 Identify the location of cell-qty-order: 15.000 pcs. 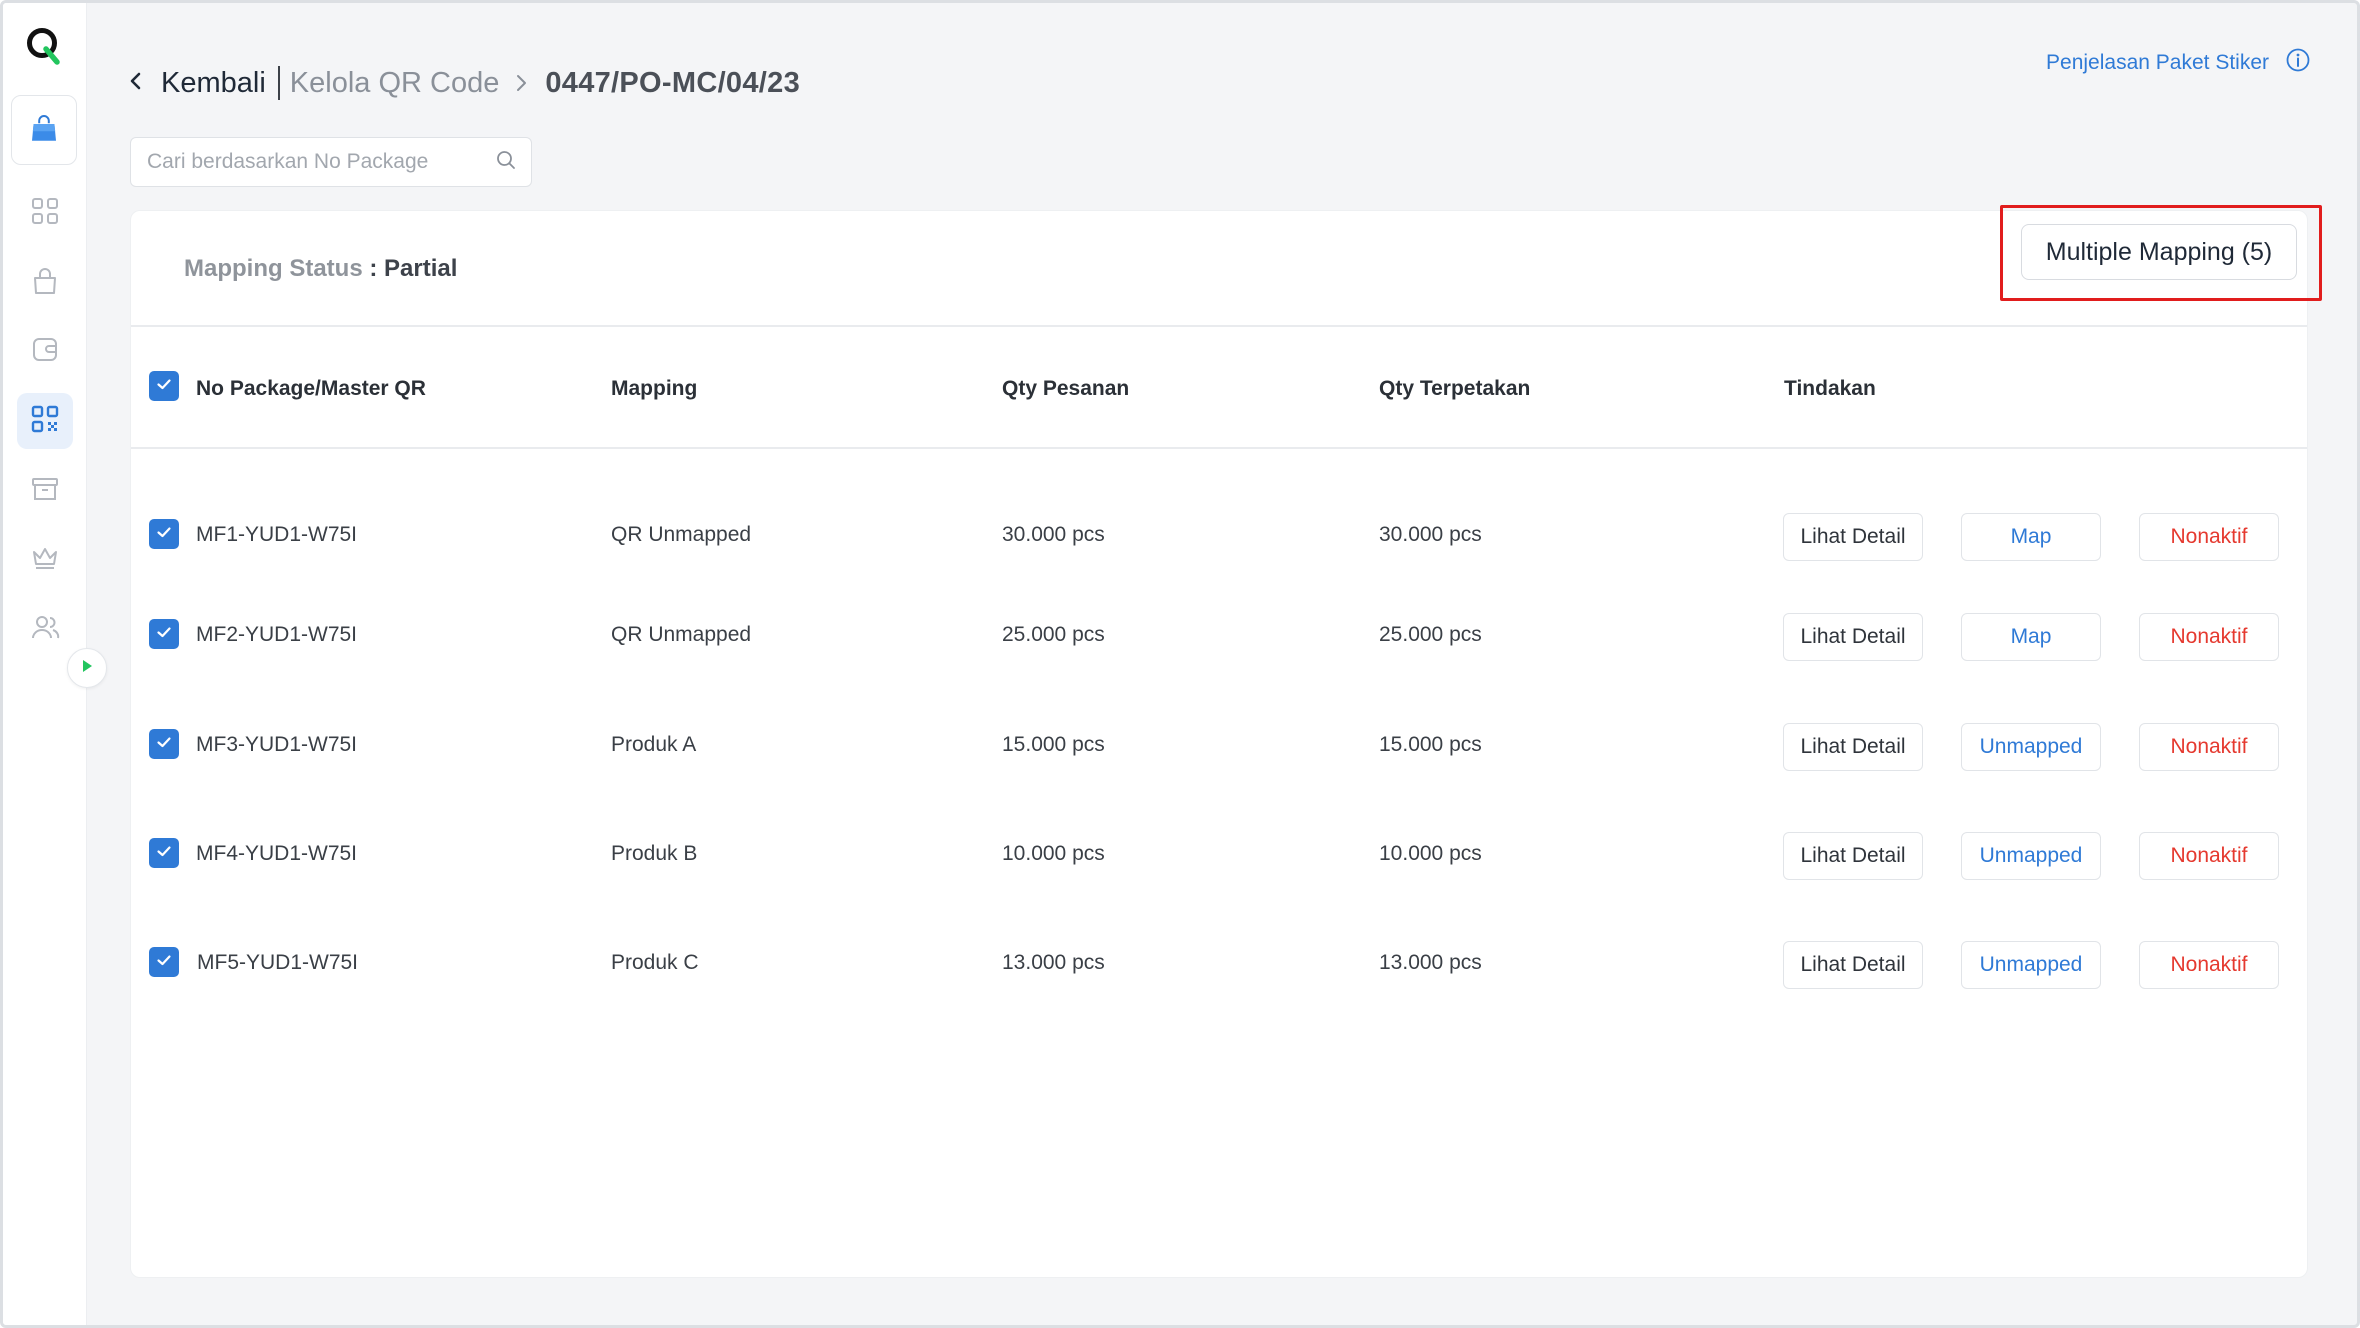
(1053, 744).